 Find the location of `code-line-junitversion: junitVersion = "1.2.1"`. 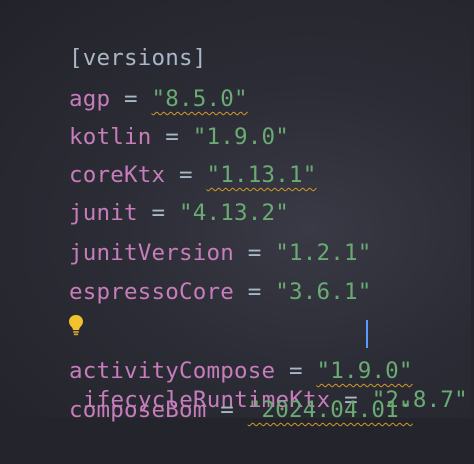

code-line-junitversion: junitVersion = "1.2.1" is located at coordinates (192, 232).